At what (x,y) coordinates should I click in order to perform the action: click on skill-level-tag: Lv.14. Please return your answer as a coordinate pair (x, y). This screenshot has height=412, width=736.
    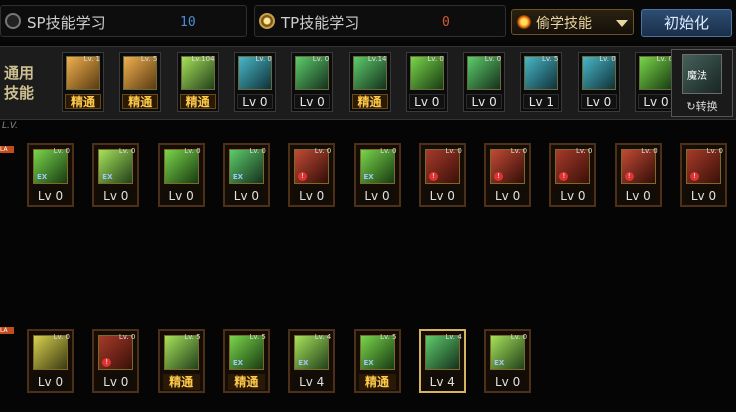
    Looking at the image, I should click on (377, 59).